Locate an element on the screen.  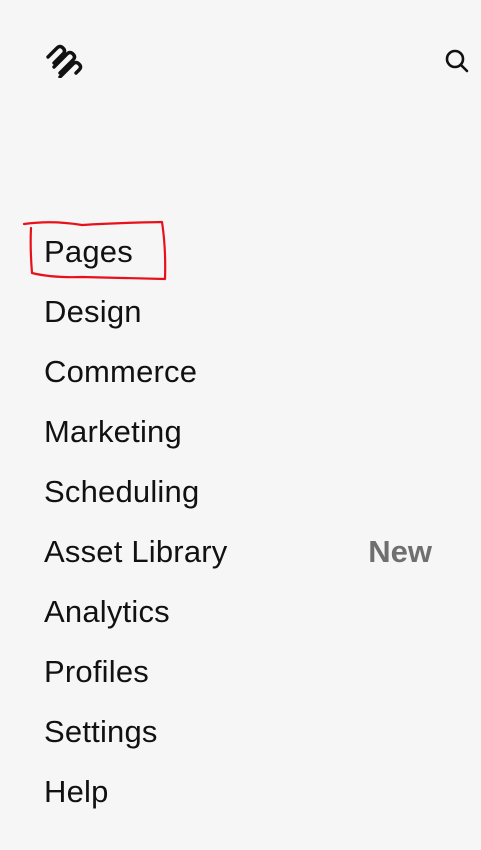
nav-item-help: Help is located at coordinates (240, 792).